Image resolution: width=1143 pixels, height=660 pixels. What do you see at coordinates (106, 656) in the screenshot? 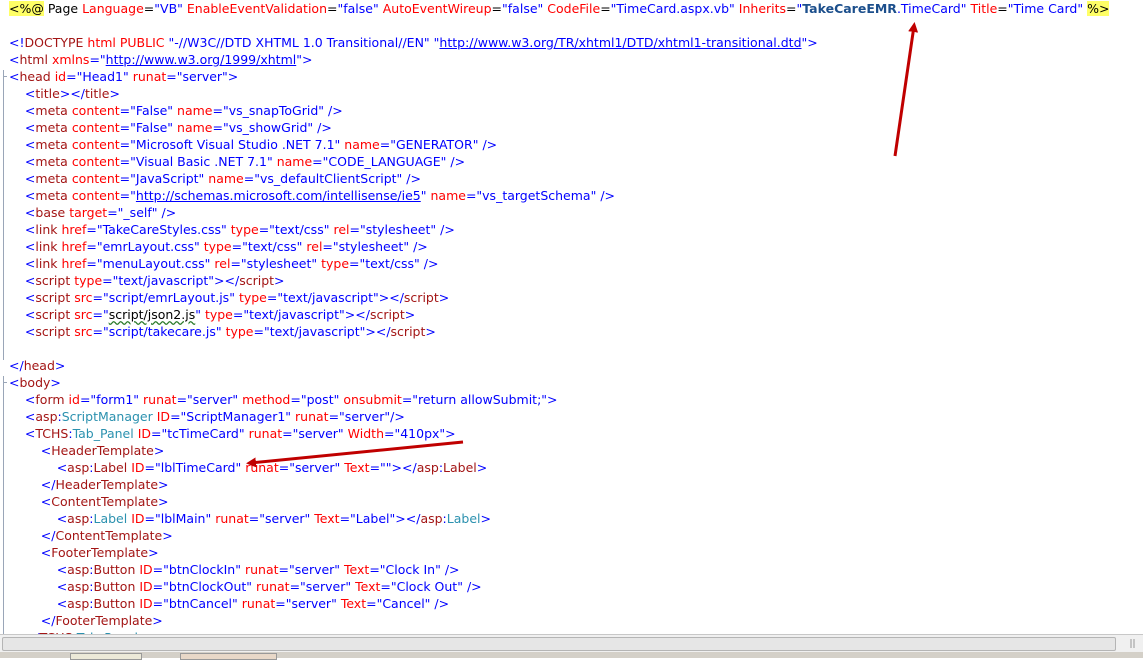
I see `design-tab` at bounding box center [106, 656].